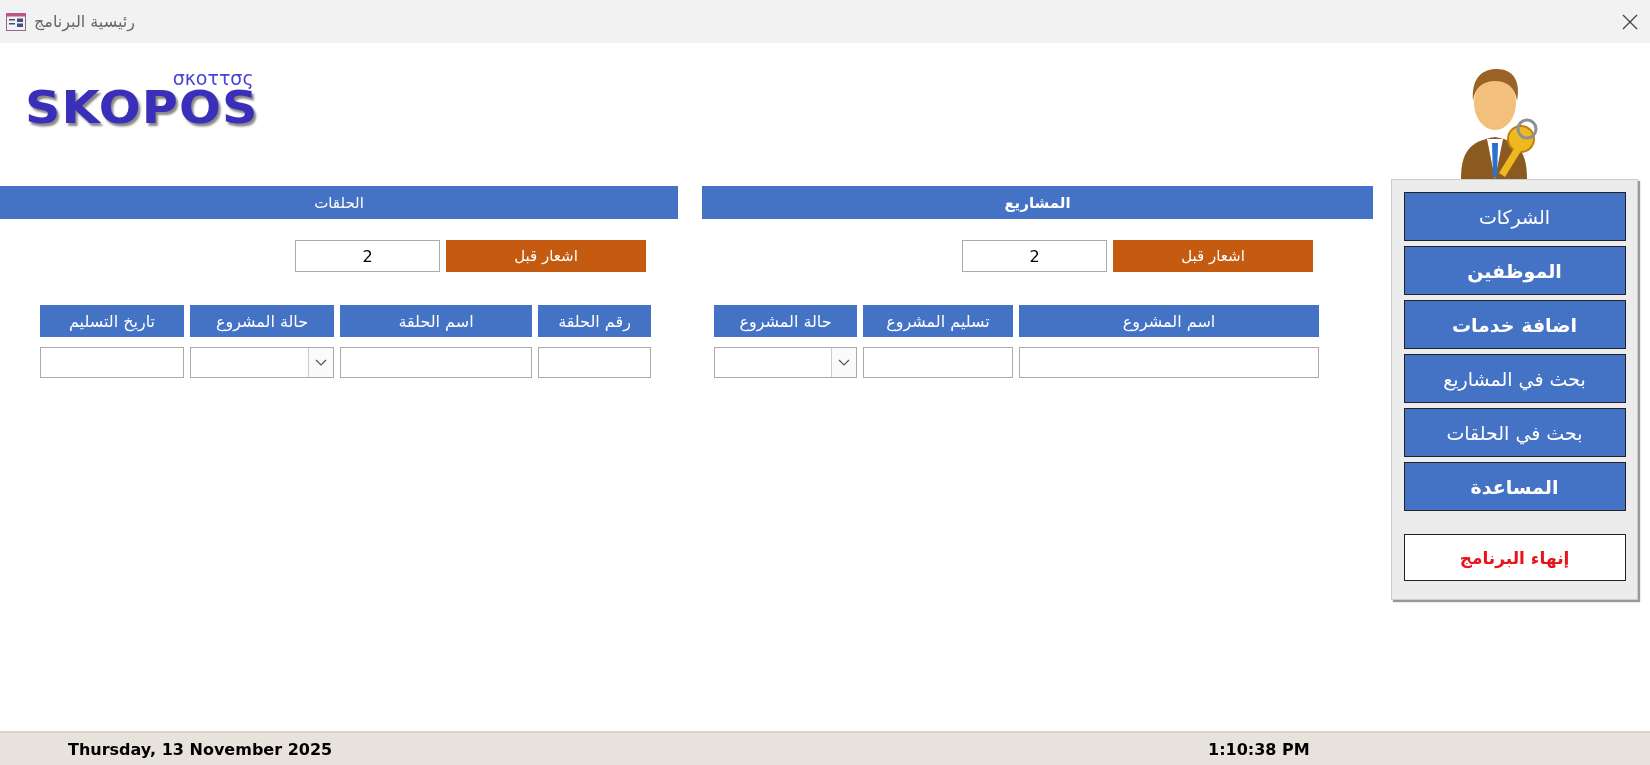 The image size is (1650, 765). Describe the element at coordinates (16, 21) in the screenshot. I see `form-icon` at that location.